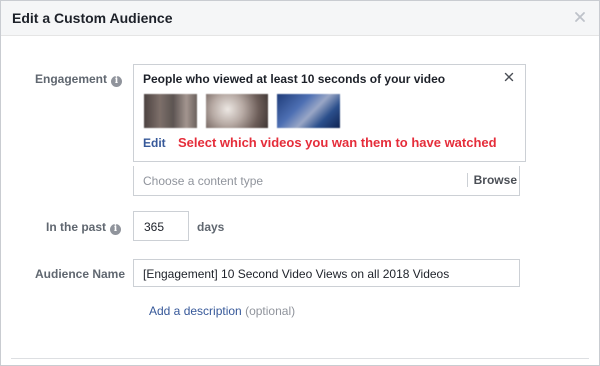  I want to click on days-value: 365, so click(154, 227).